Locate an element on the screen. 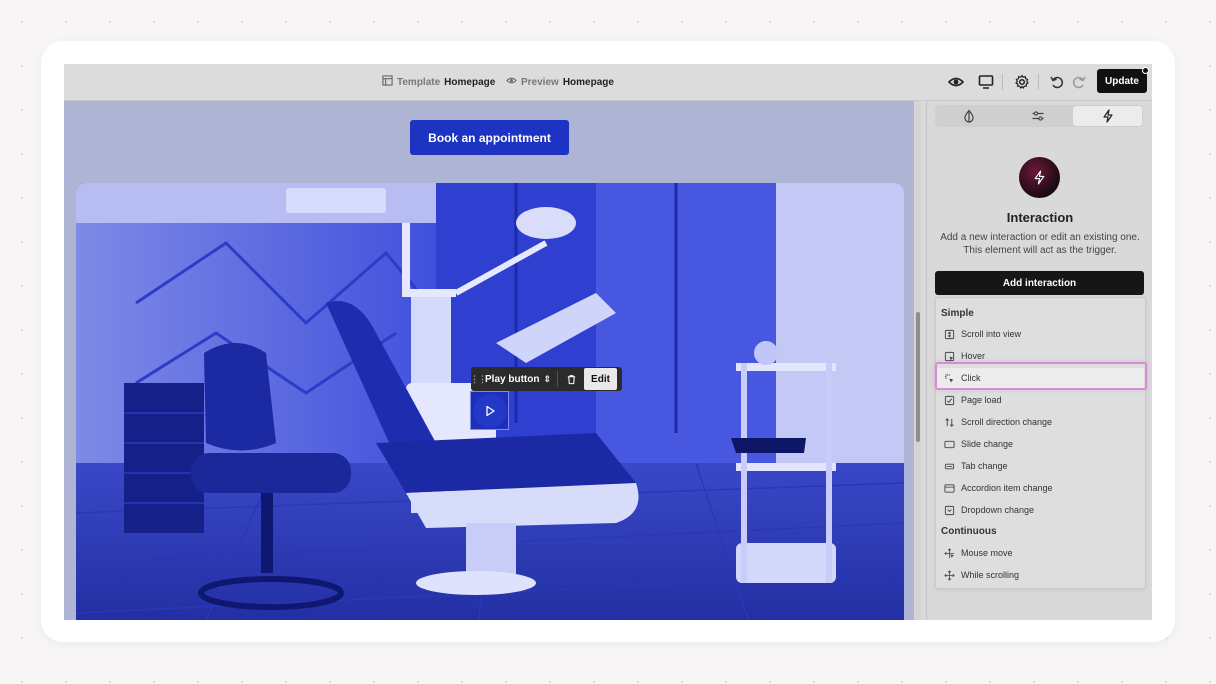 This screenshot has height=684, width=1216. tab-settings is located at coordinates (1038, 116).